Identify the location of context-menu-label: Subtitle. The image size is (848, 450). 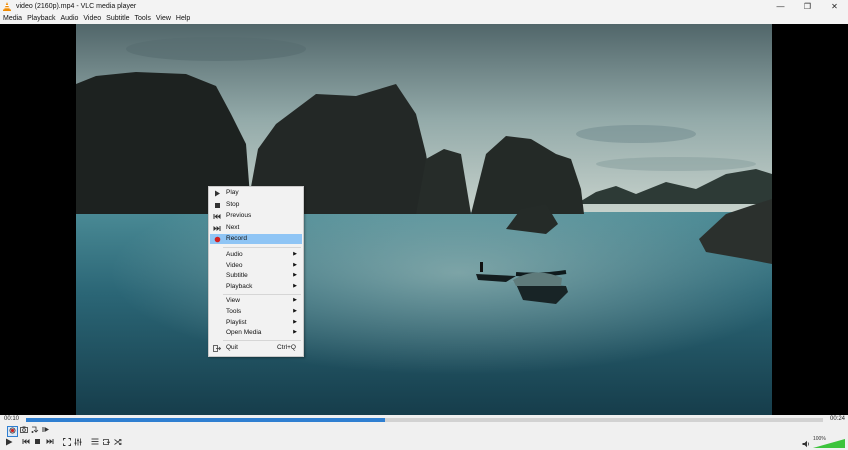
(237, 275).